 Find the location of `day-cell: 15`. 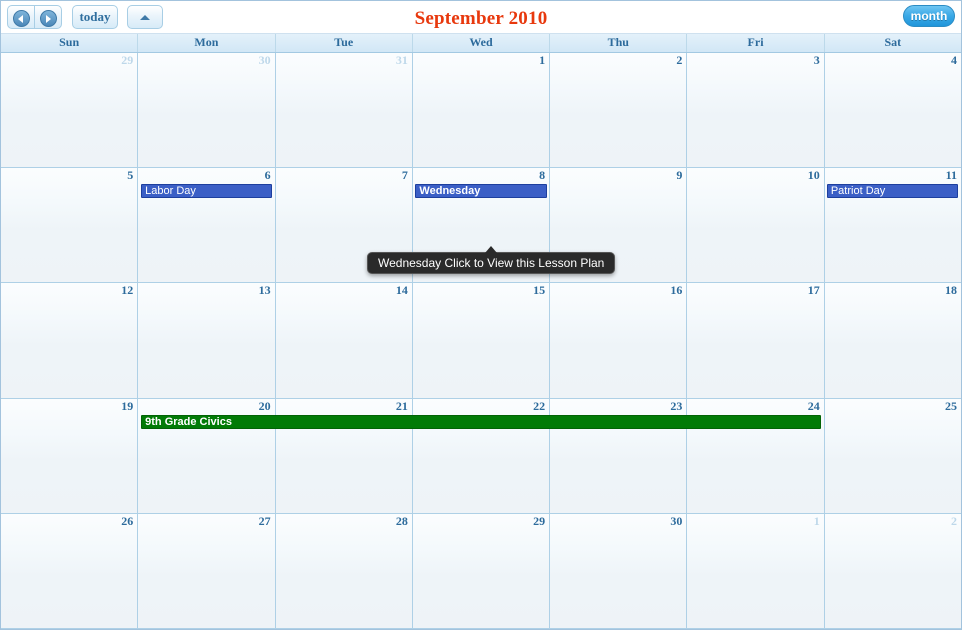

day-cell: 15 is located at coordinates (481, 340).